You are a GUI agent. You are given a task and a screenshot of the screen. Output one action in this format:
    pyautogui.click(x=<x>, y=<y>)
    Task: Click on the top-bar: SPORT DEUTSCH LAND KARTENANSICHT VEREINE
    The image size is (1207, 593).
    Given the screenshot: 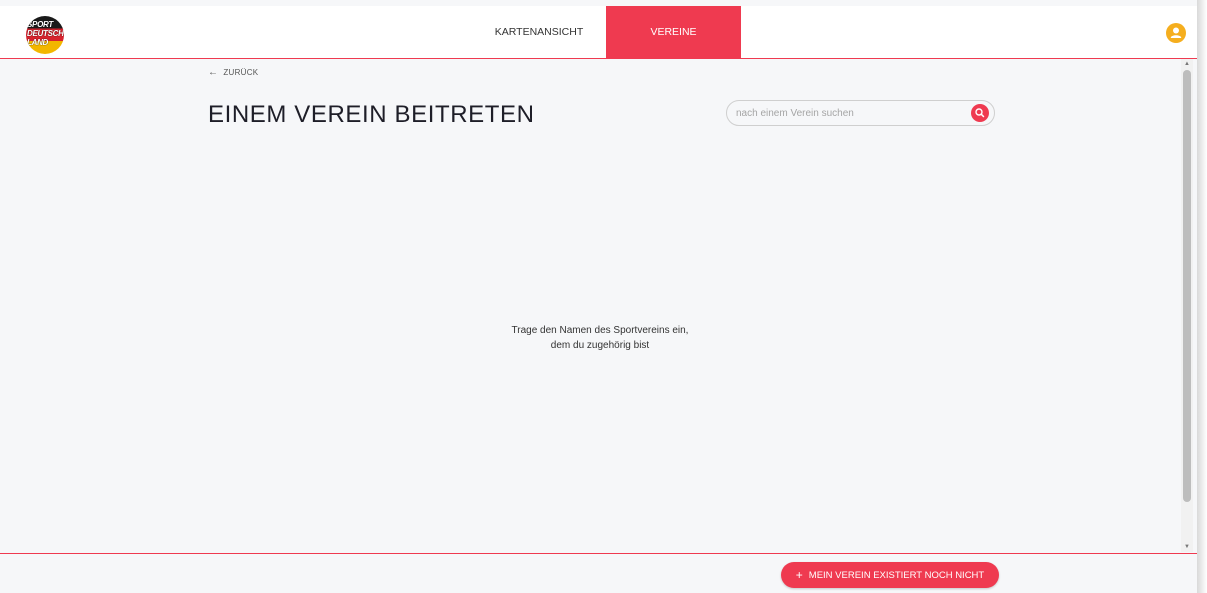 What is the action you would take?
    pyautogui.click(x=598, y=32)
    